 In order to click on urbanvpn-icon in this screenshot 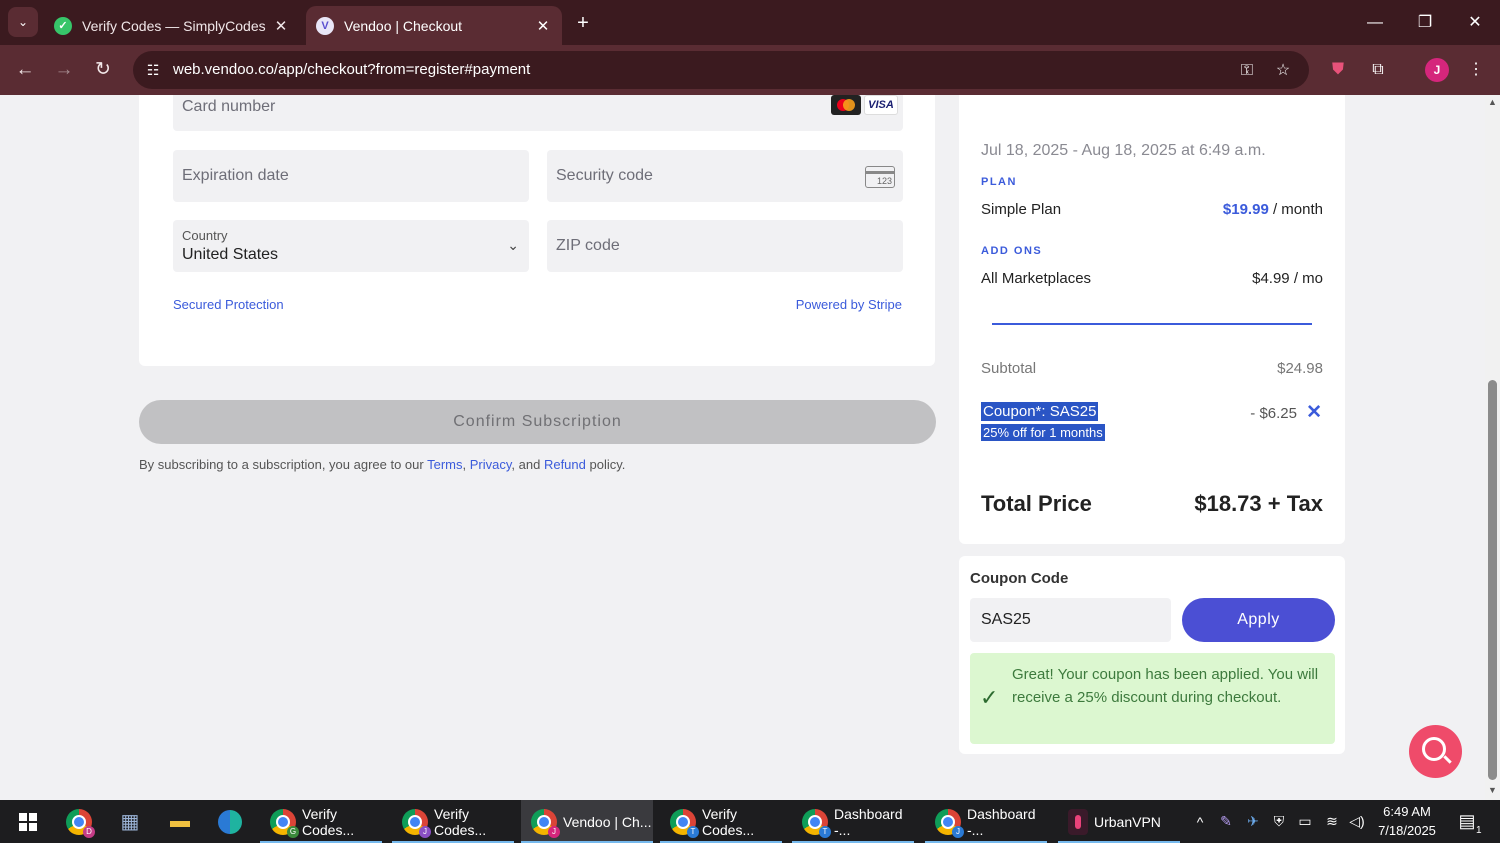, I will do `click(1078, 821)`.